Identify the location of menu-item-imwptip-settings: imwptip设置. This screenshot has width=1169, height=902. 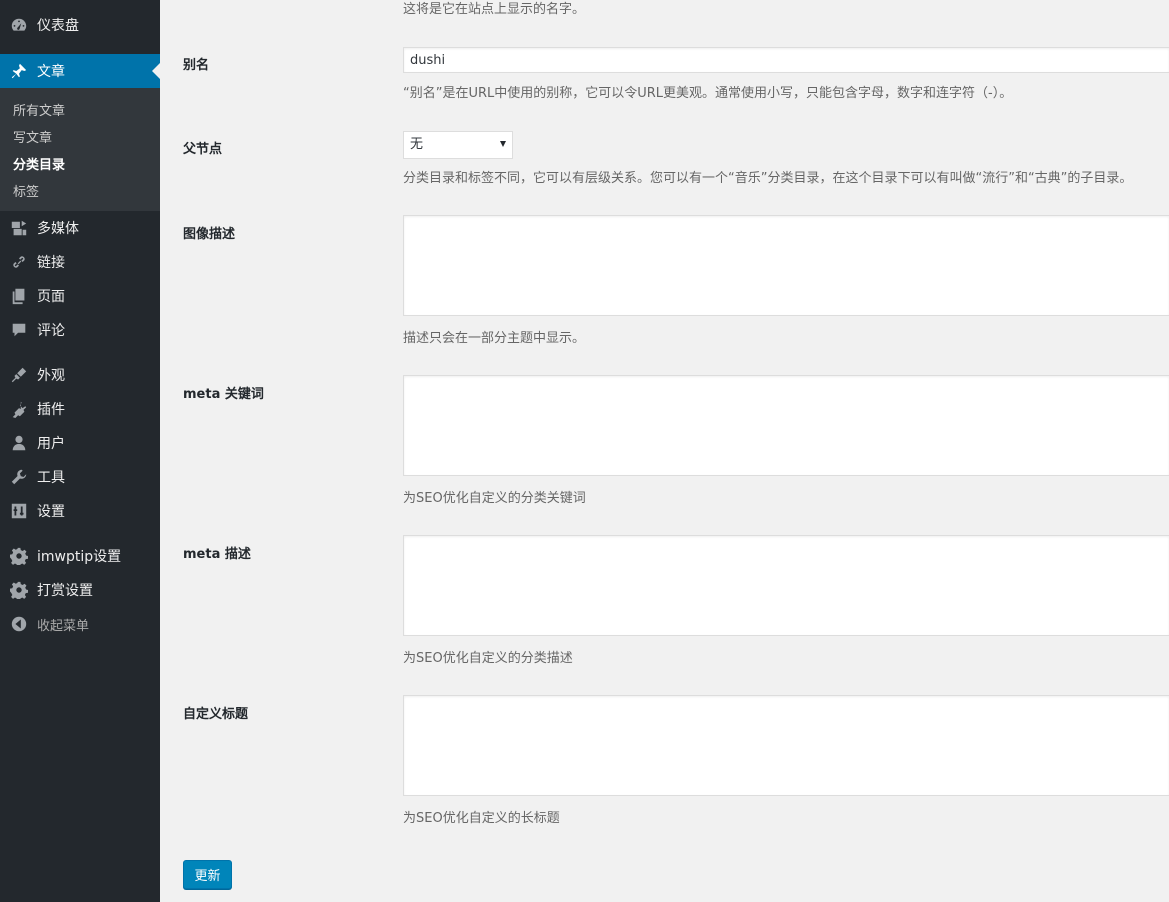
(80, 556).